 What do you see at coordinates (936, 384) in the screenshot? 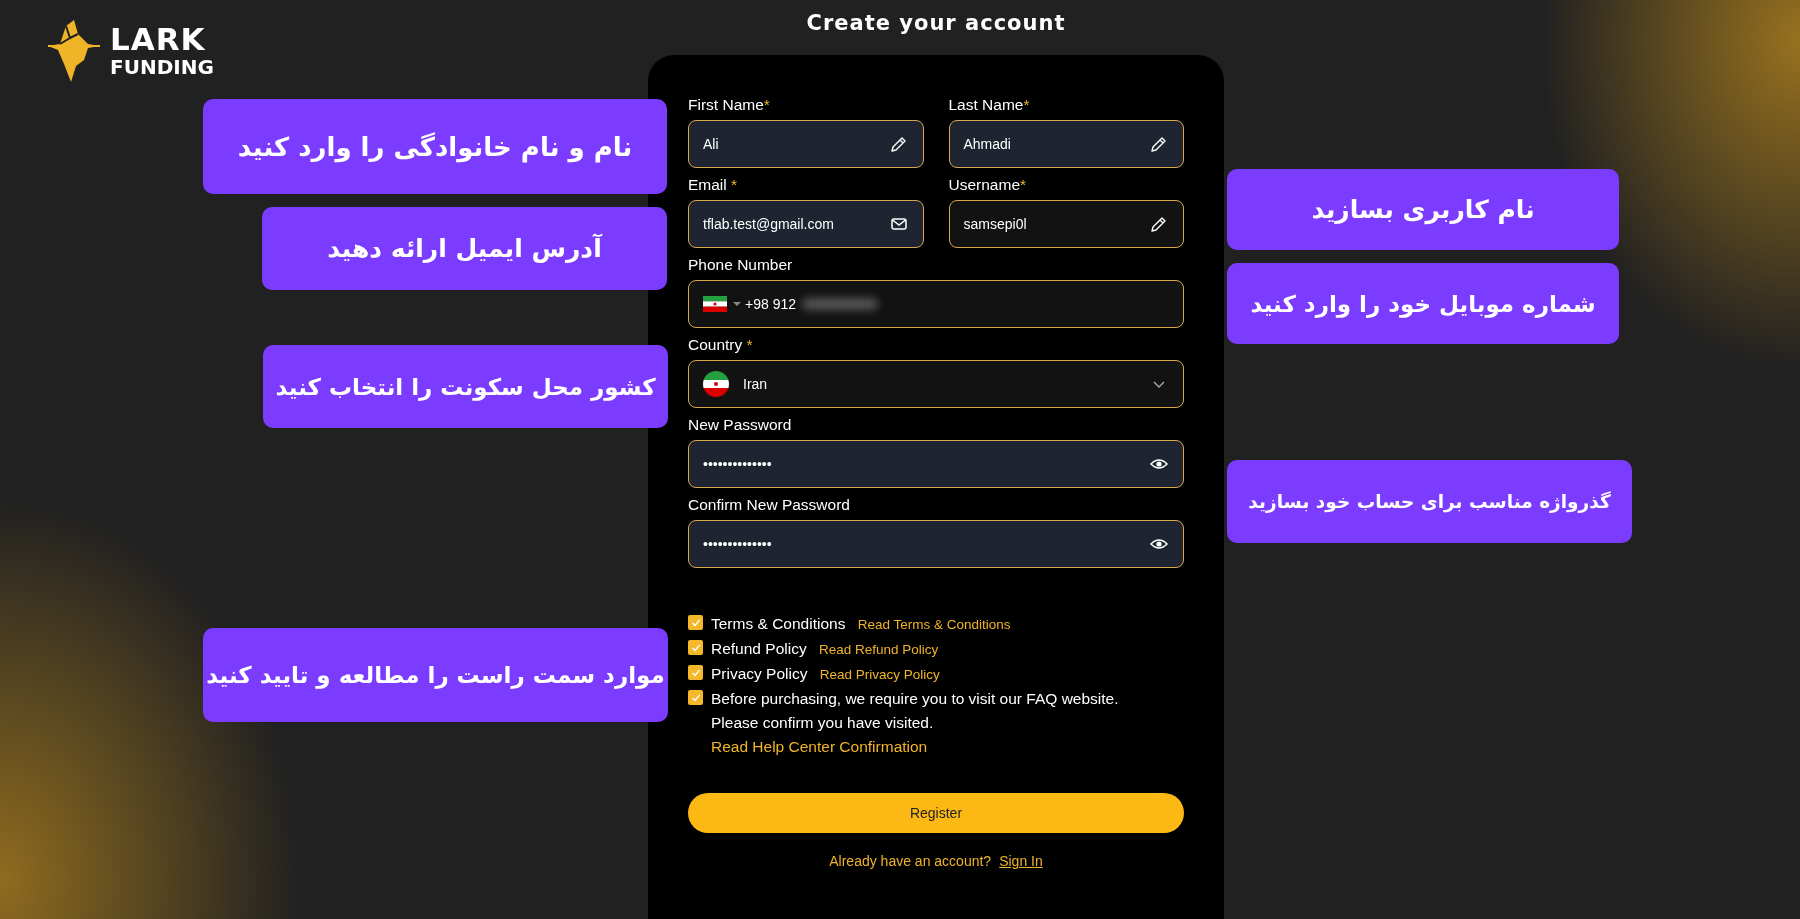
I see `country-select: Iran` at bounding box center [936, 384].